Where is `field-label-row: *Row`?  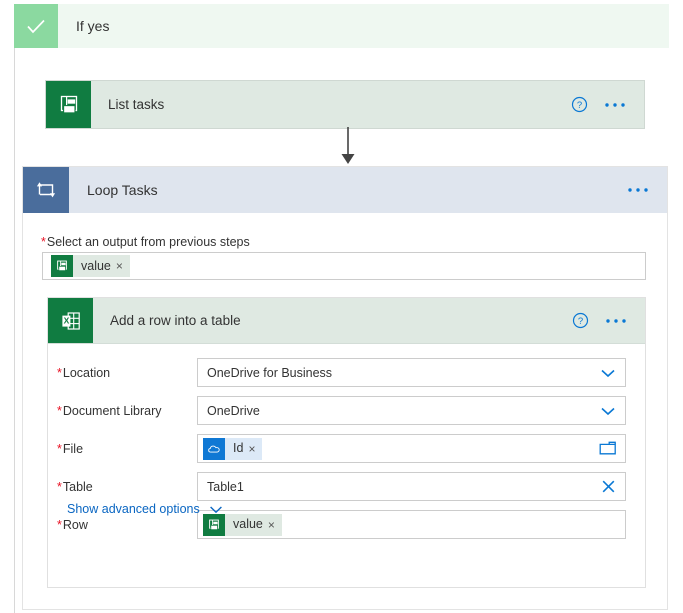 field-label-row: *Row is located at coordinates (127, 525).